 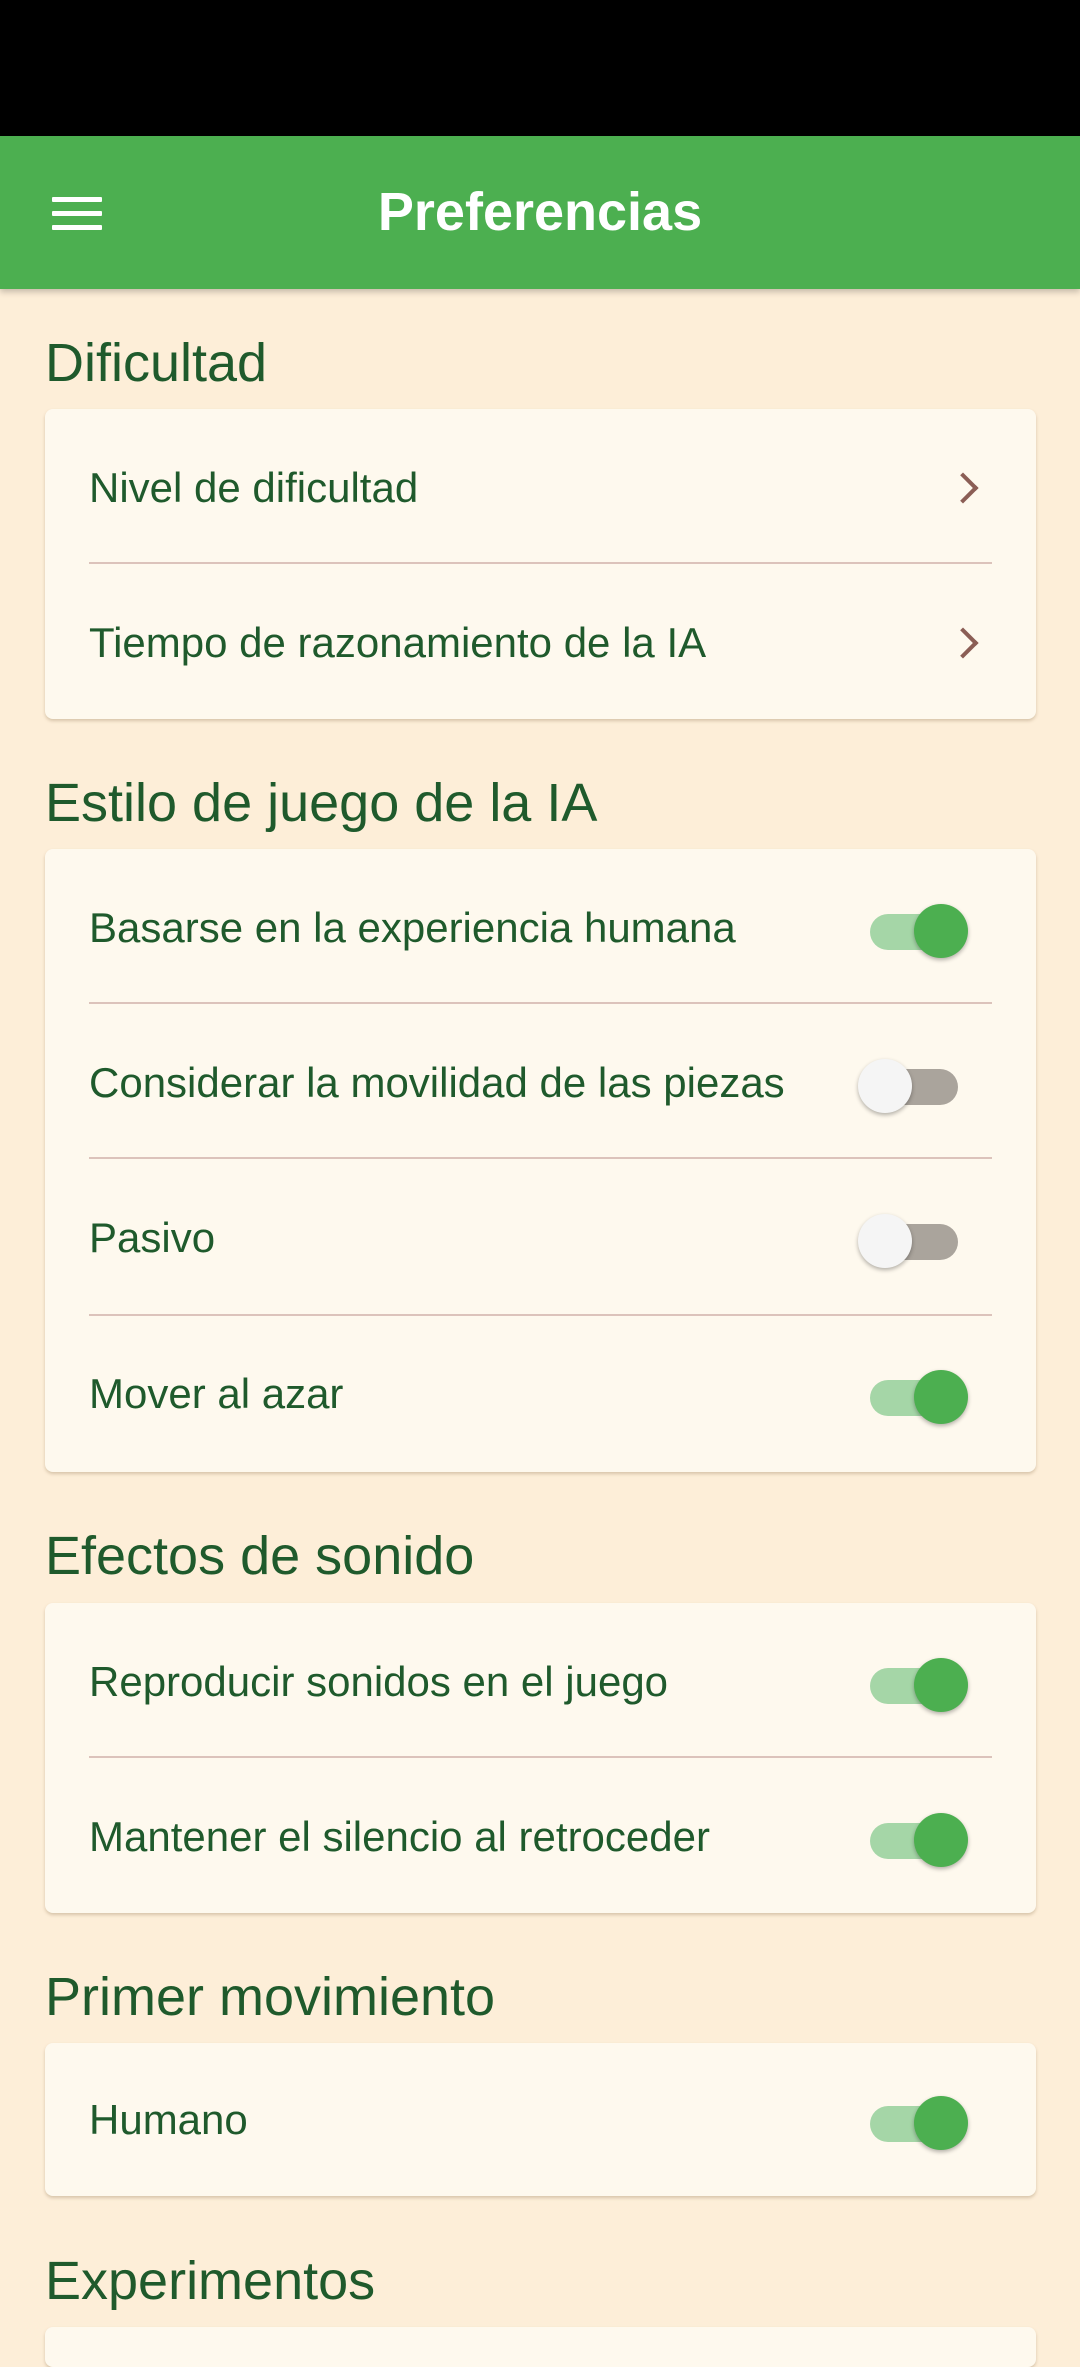 I want to click on reproducir-sonidos-switch, so click(x=916, y=1682).